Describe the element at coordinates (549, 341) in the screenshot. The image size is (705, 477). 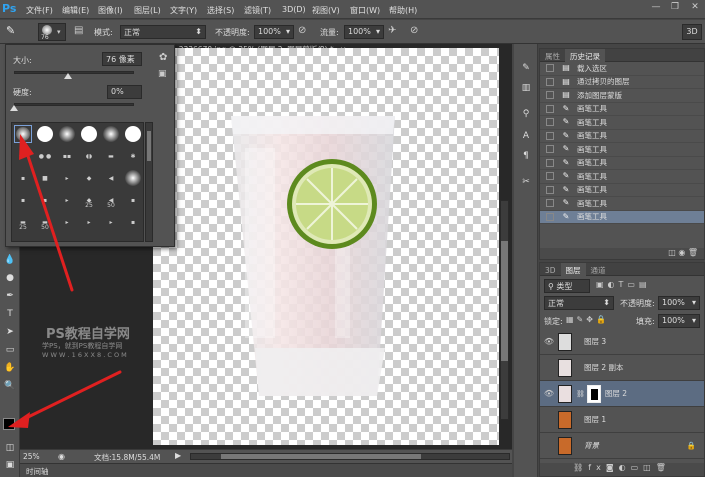
I see `visibility-eye-icon: 👁` at that location.